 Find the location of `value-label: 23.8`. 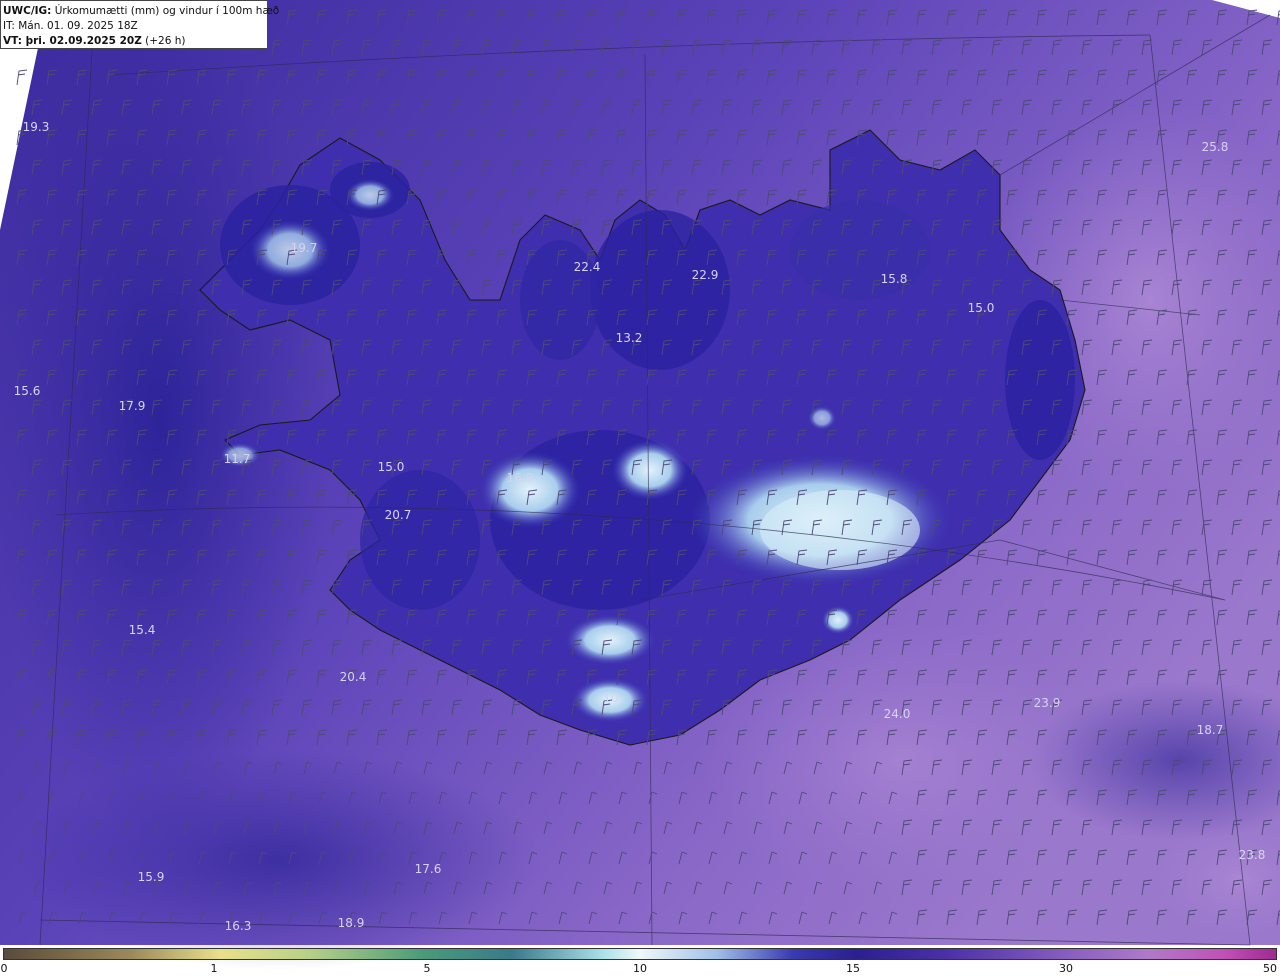

value-label: 23.8 is located at coordinates (1252, 855).